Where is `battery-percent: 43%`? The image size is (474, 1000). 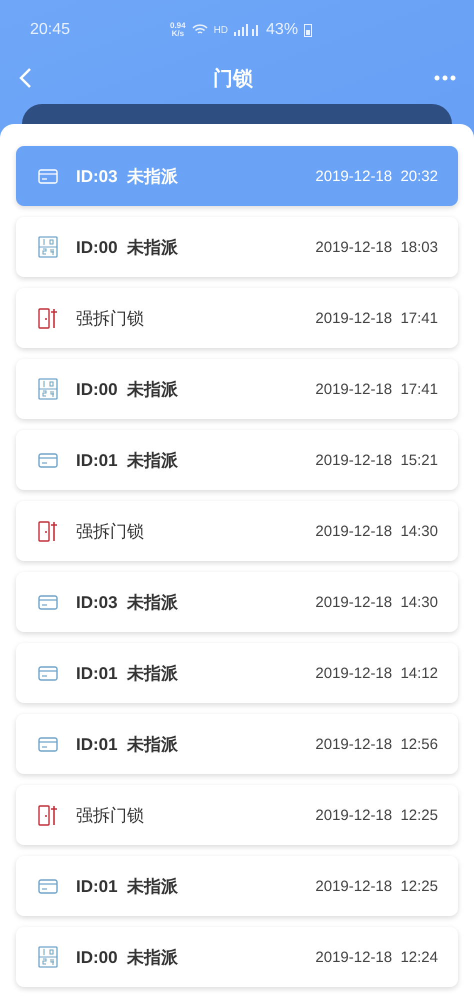 battery-percent: 43% is located at coordinates (282, 30).